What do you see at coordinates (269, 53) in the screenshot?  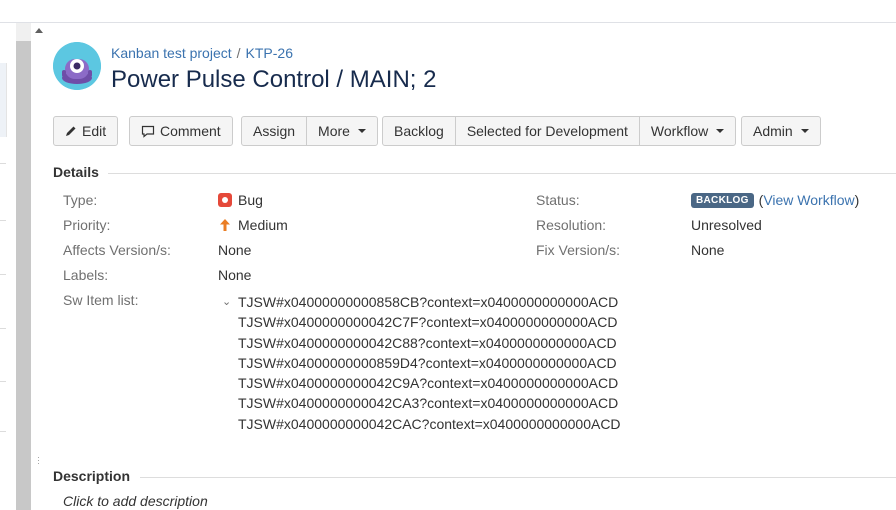 I see `breadcrumb-issue-key-link: KTP-26` at bounding box center [269, 53].